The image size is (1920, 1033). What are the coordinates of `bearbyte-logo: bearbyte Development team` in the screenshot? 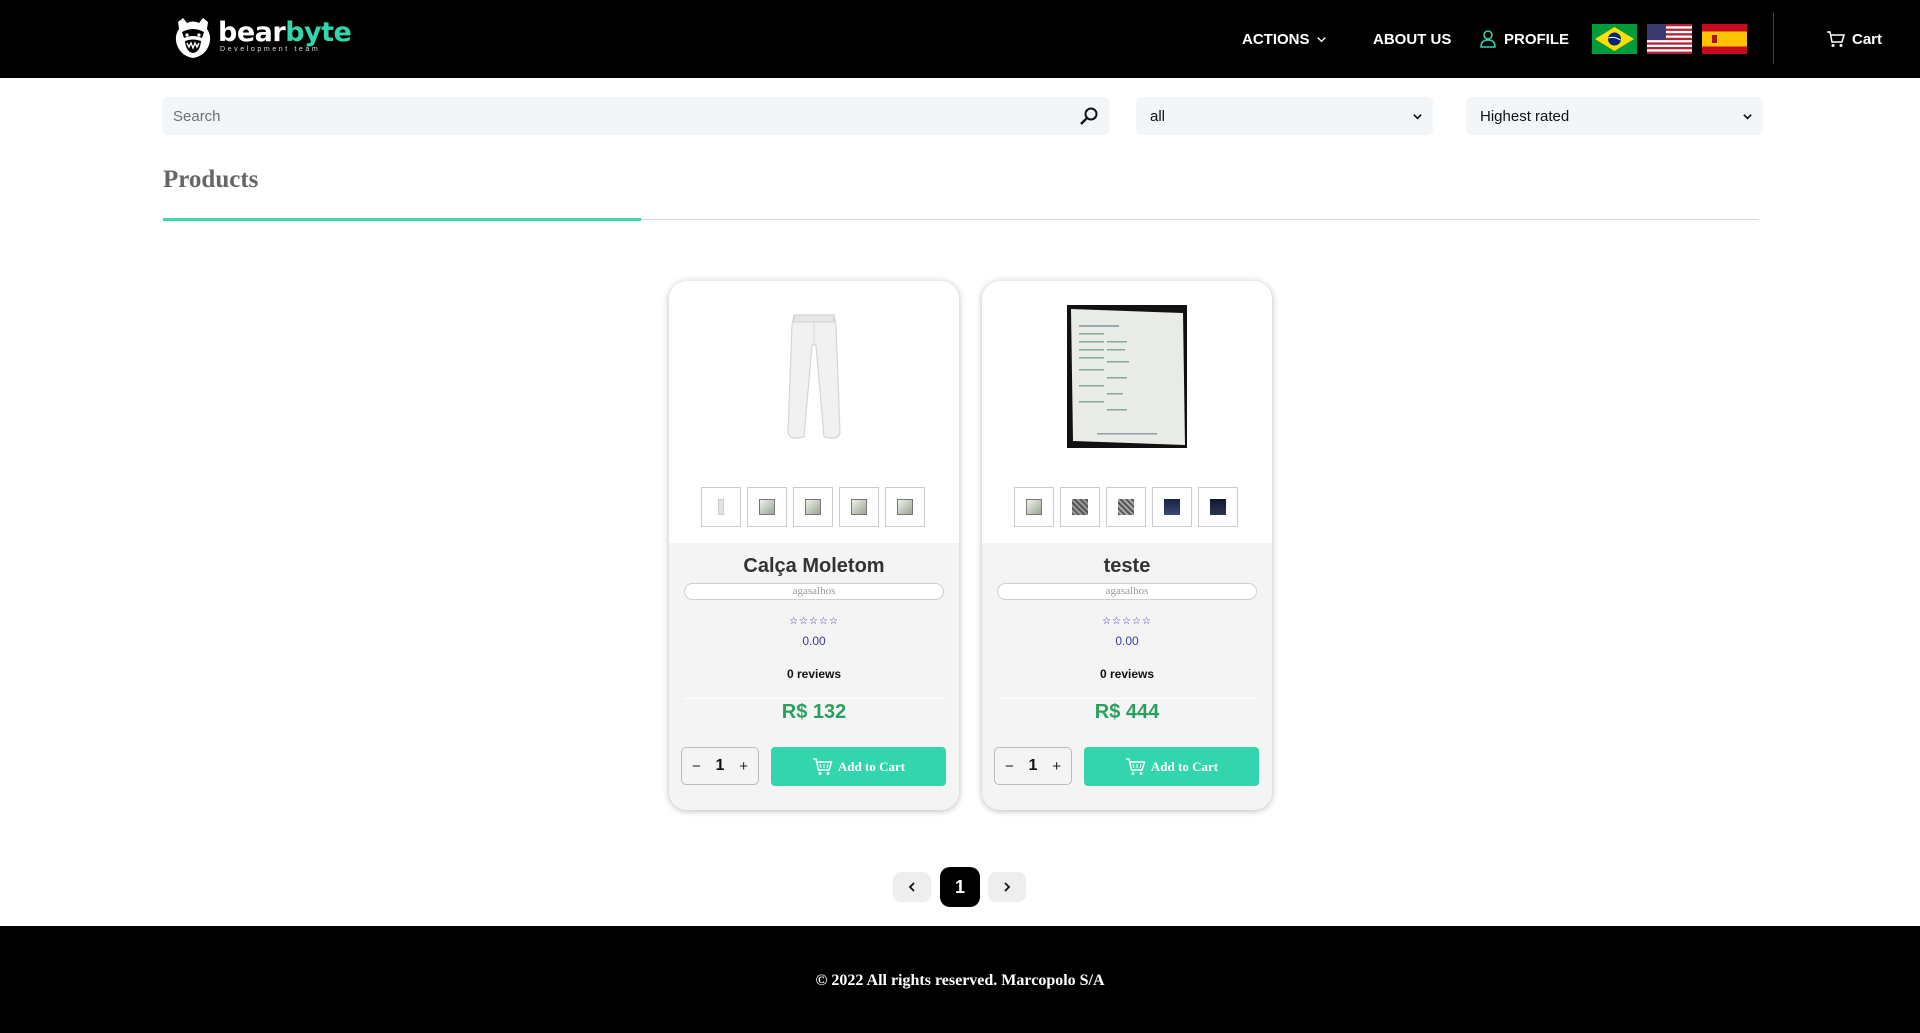 It's located at (262, 38).